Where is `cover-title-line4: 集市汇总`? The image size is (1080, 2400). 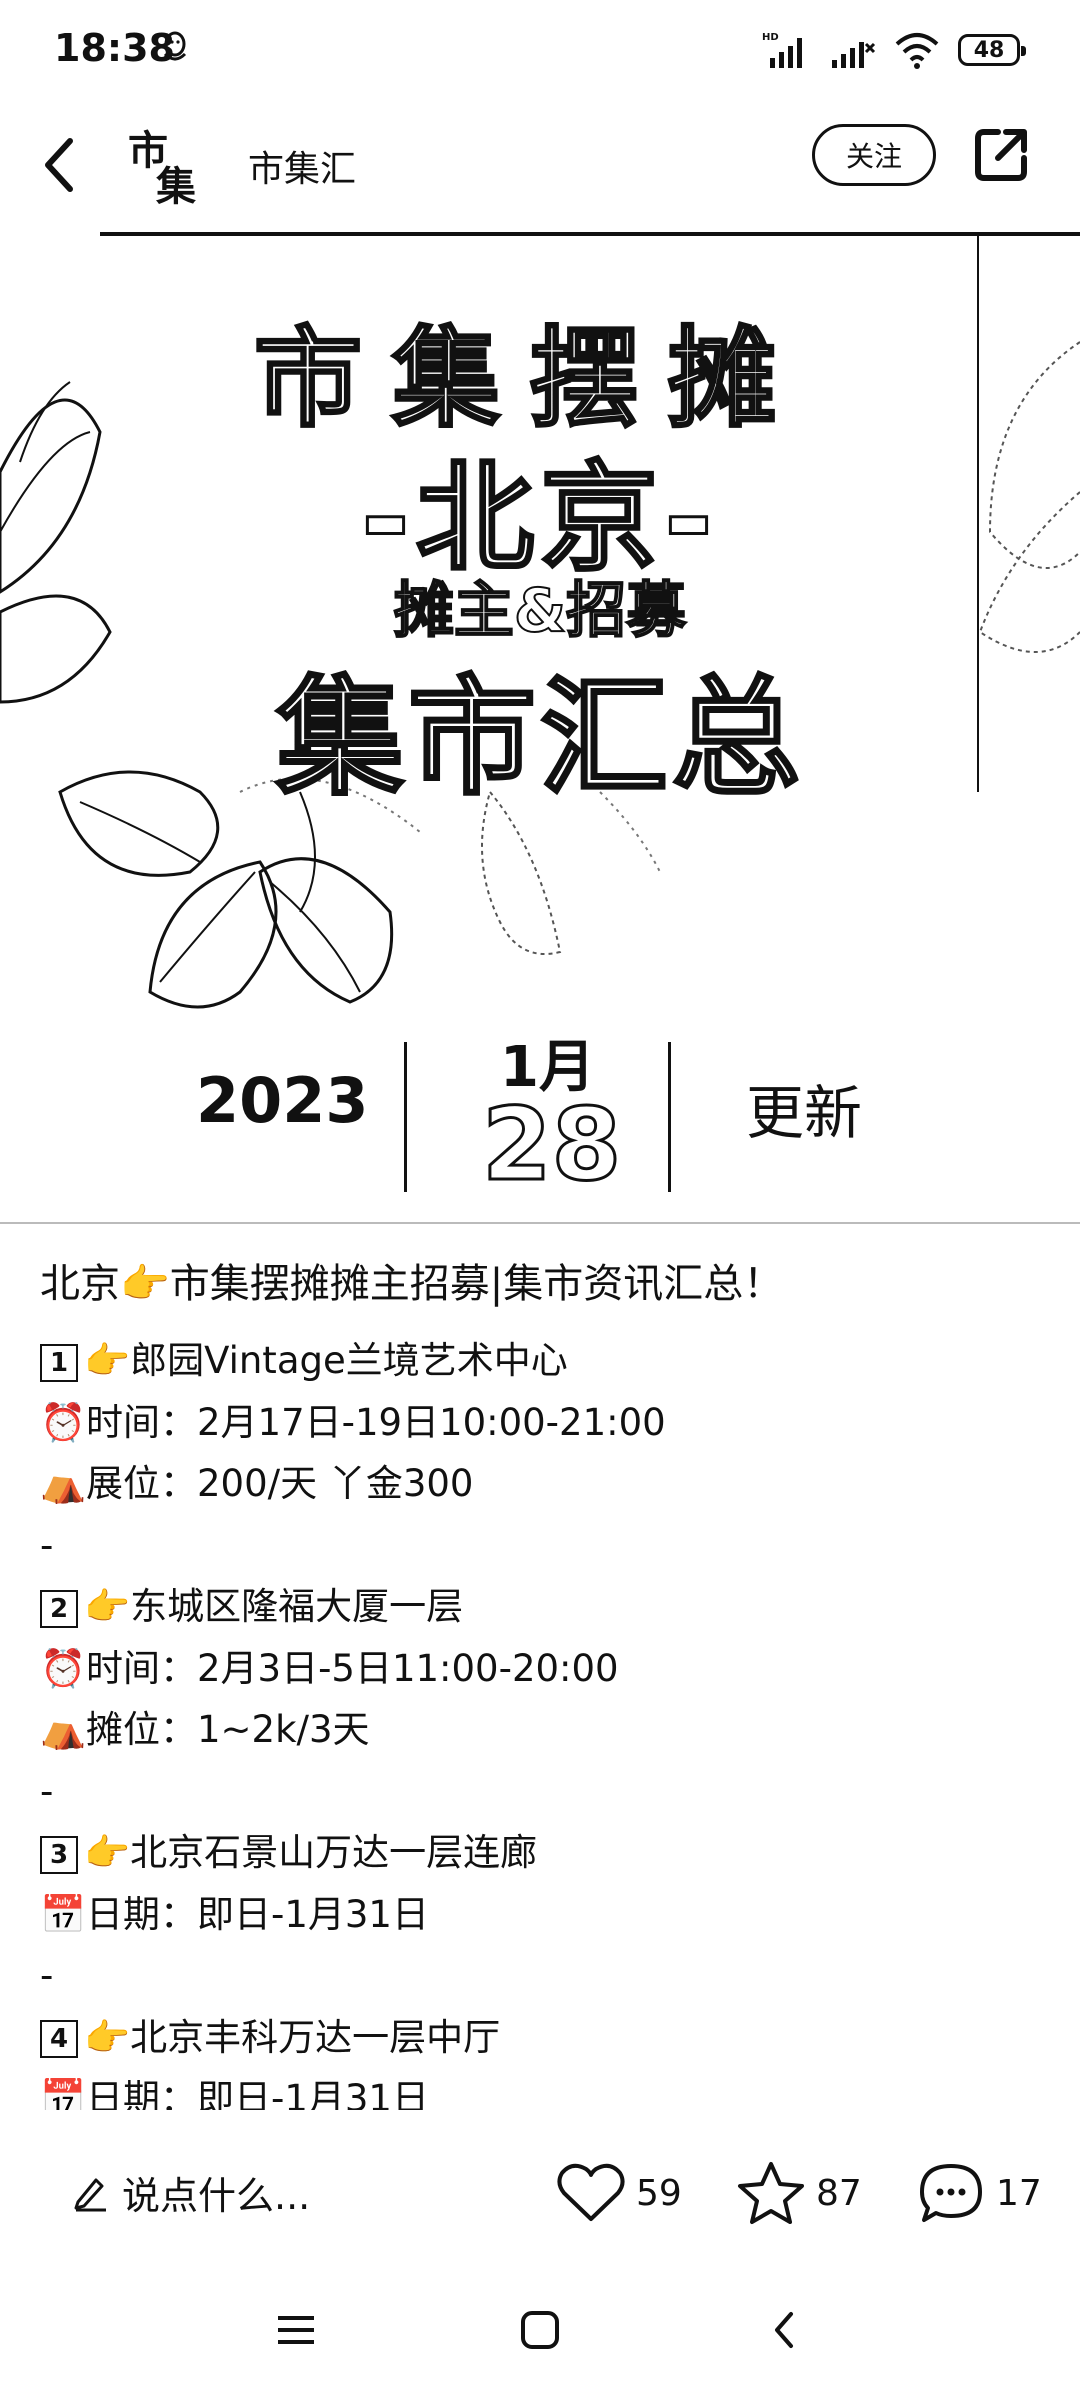
cover-title-line4: 集市汇总 is located at coordinates (539, 739).